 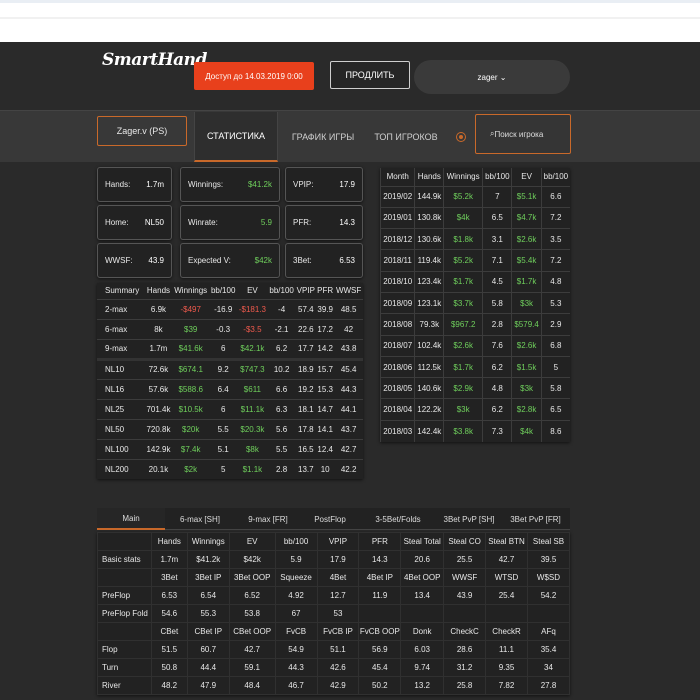 I want to click on grid-cell: Donk, so click(x=422, y=631).